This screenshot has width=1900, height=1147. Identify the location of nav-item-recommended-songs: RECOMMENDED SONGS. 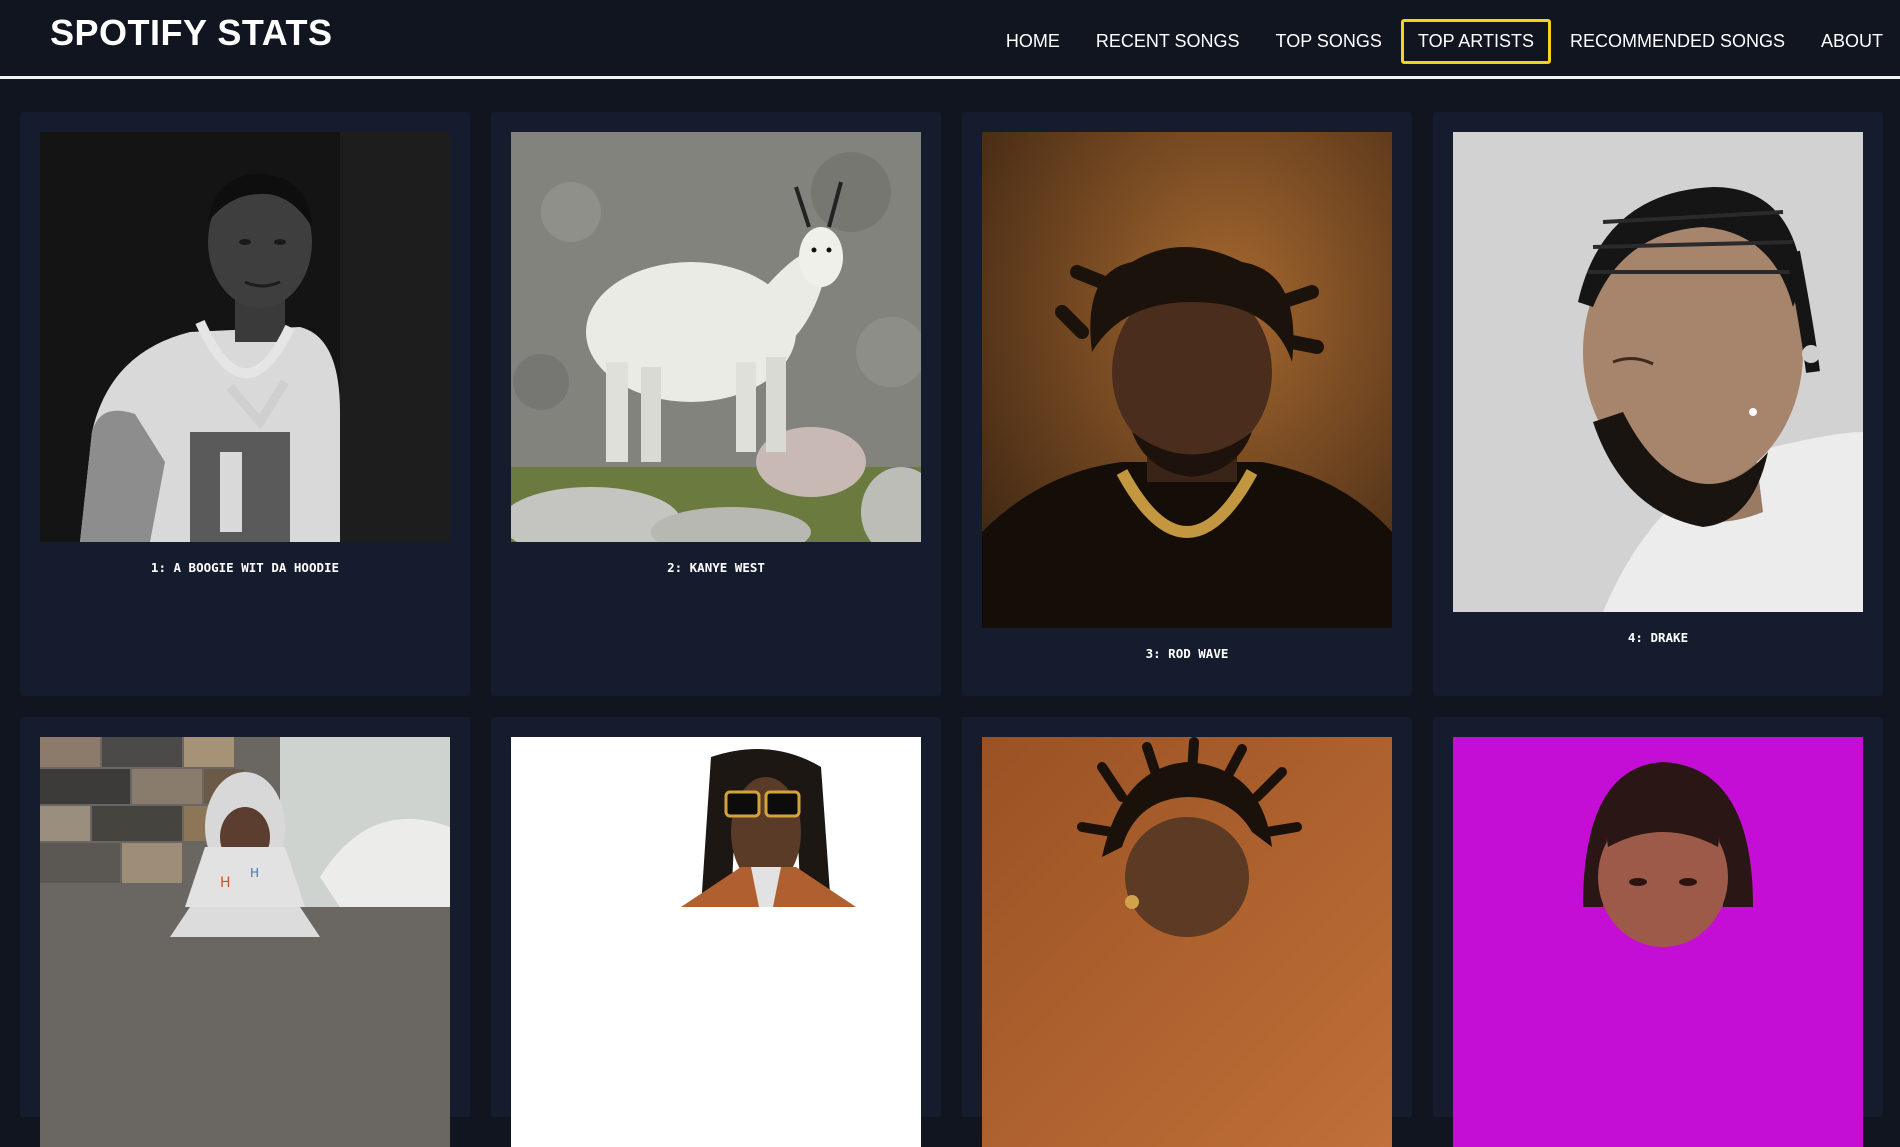
(1677, 41).